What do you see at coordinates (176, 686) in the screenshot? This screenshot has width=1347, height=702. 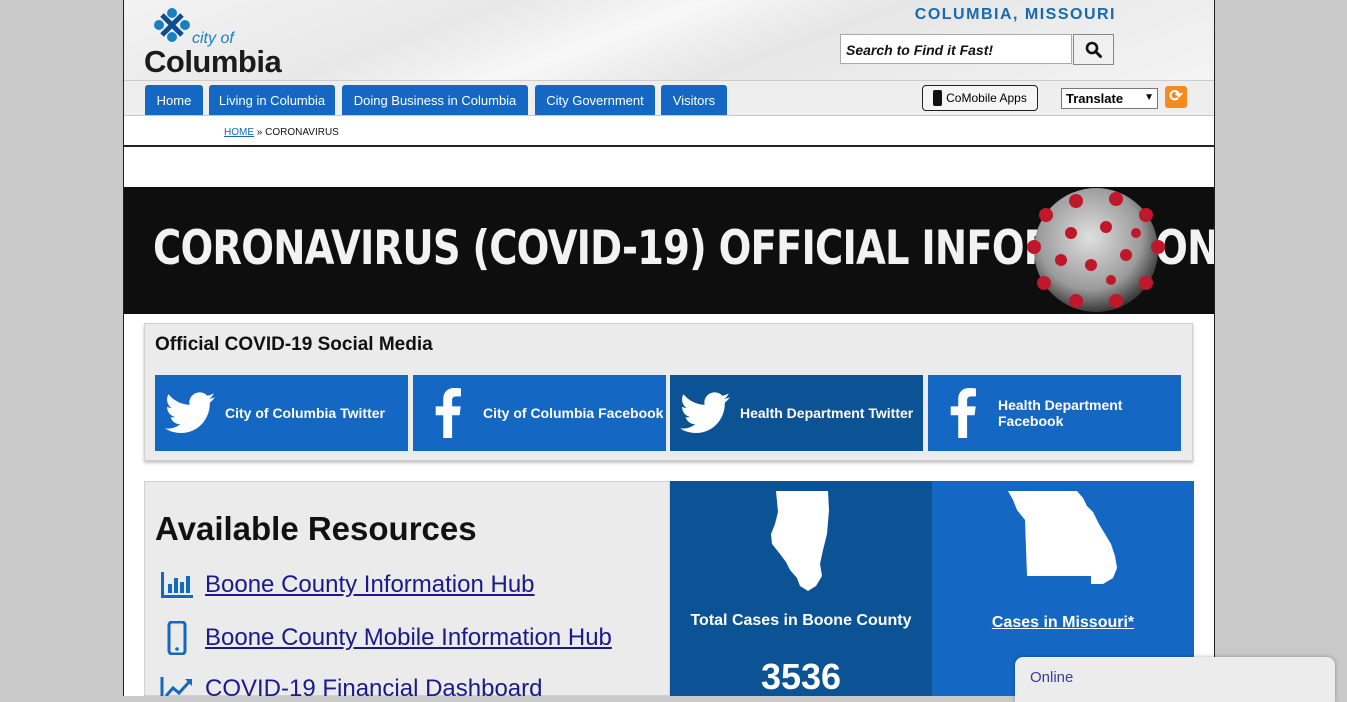 I see `trend-chart-icon` at bounding box center [176, 686].